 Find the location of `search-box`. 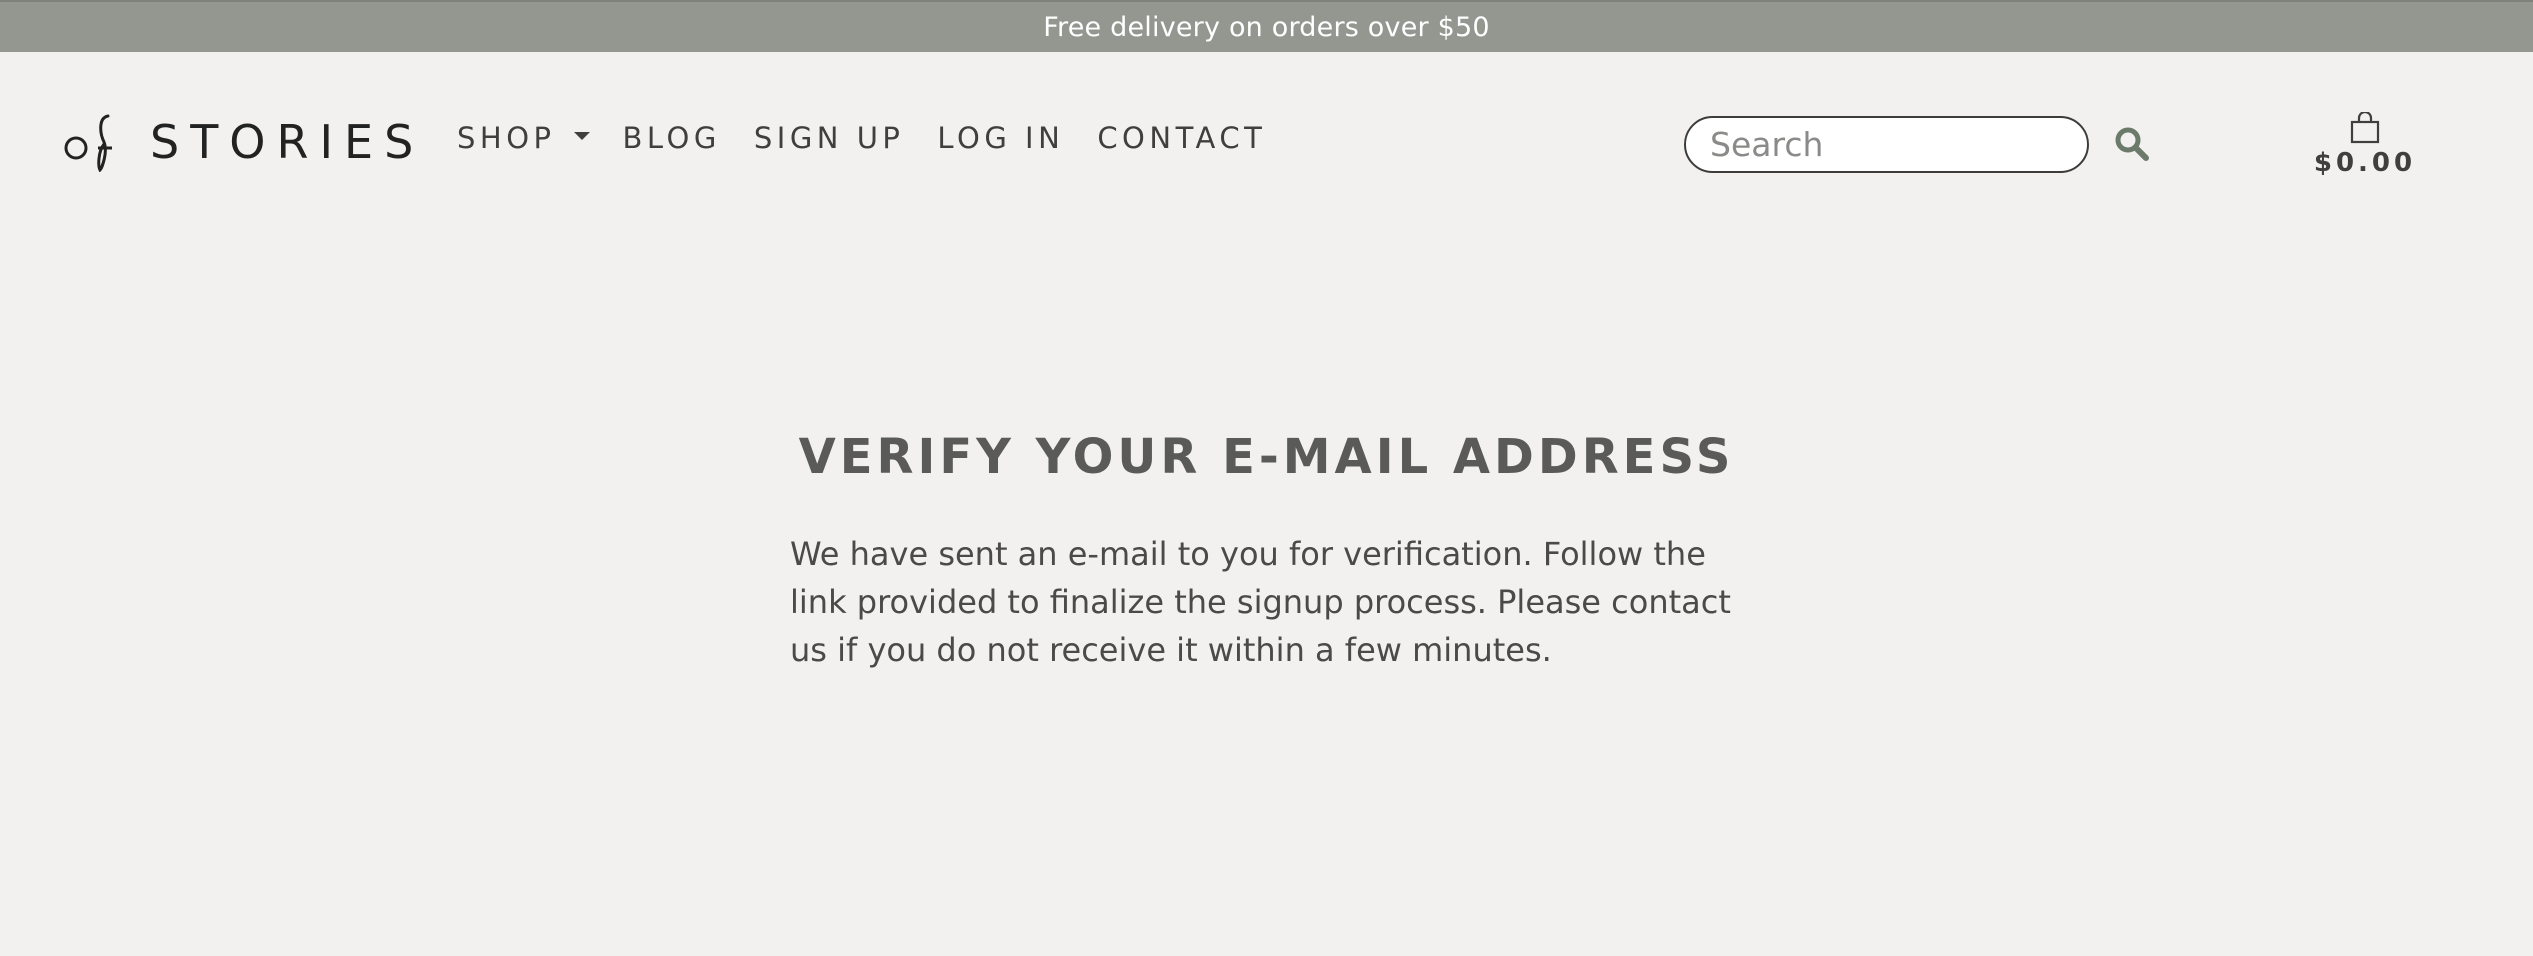

search-box is located at coordinates (1886, 144).